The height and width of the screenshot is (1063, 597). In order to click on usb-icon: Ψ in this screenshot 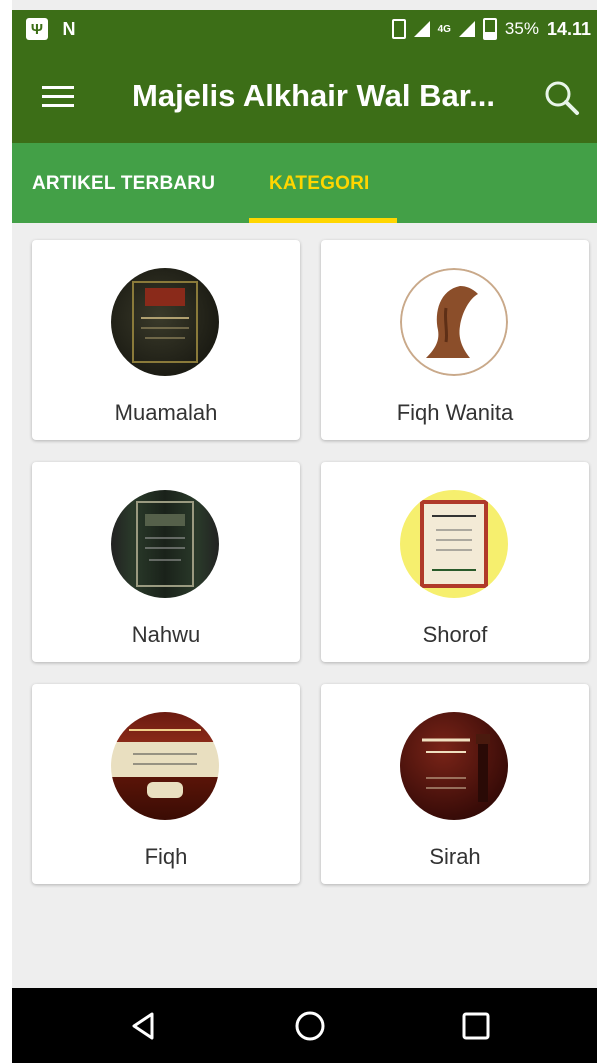, I will do `click(37, 29)`.